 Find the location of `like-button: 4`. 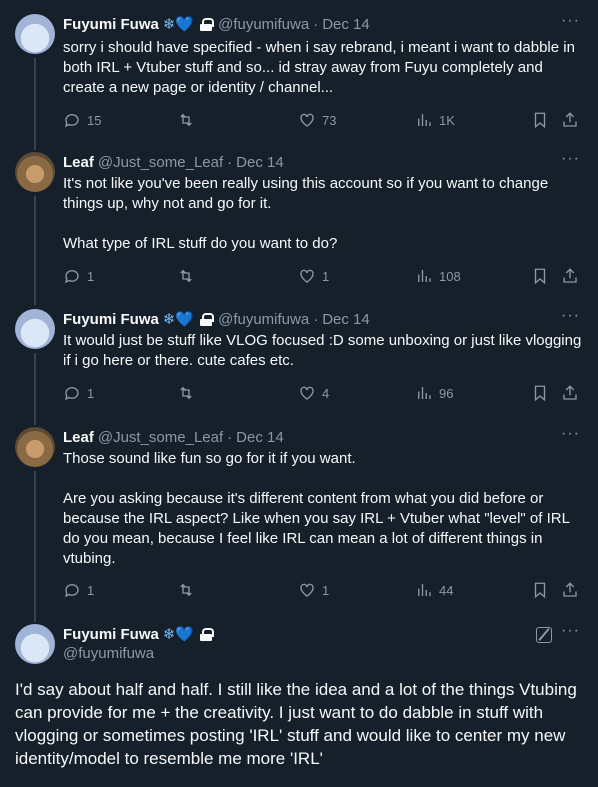

like-button: 4 is located at coordinates (313, 393).